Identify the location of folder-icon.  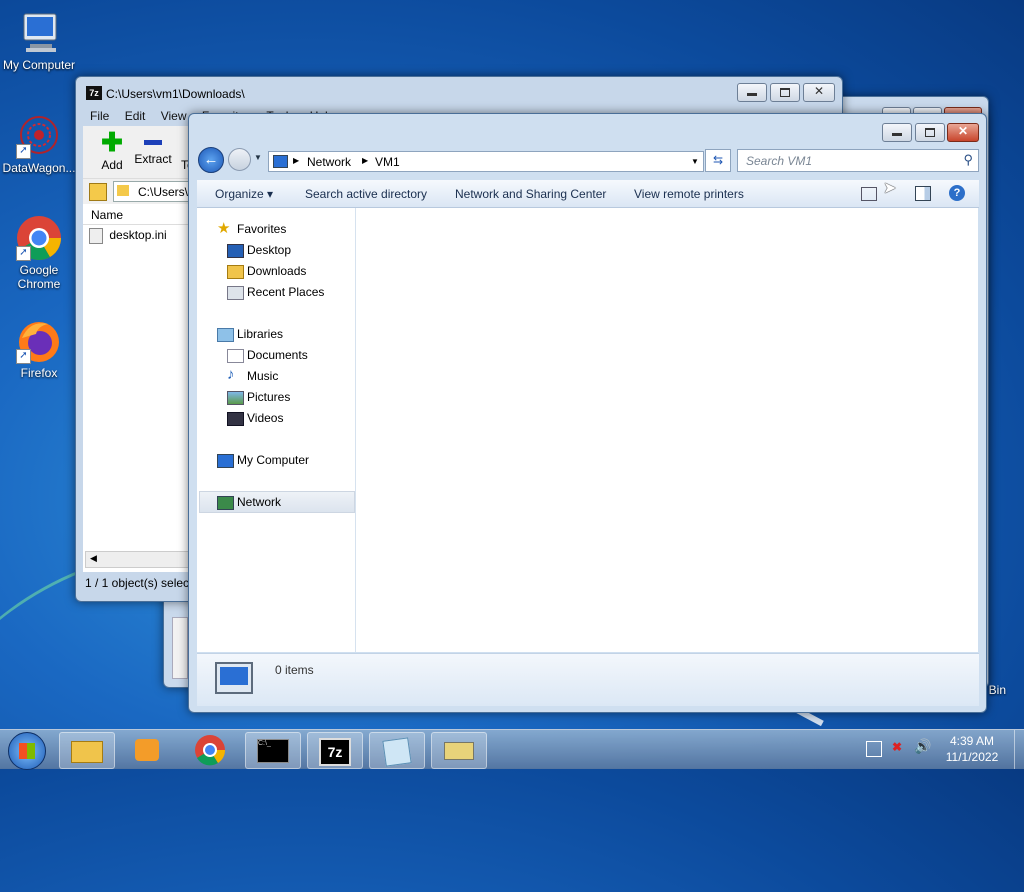
(87, 752).